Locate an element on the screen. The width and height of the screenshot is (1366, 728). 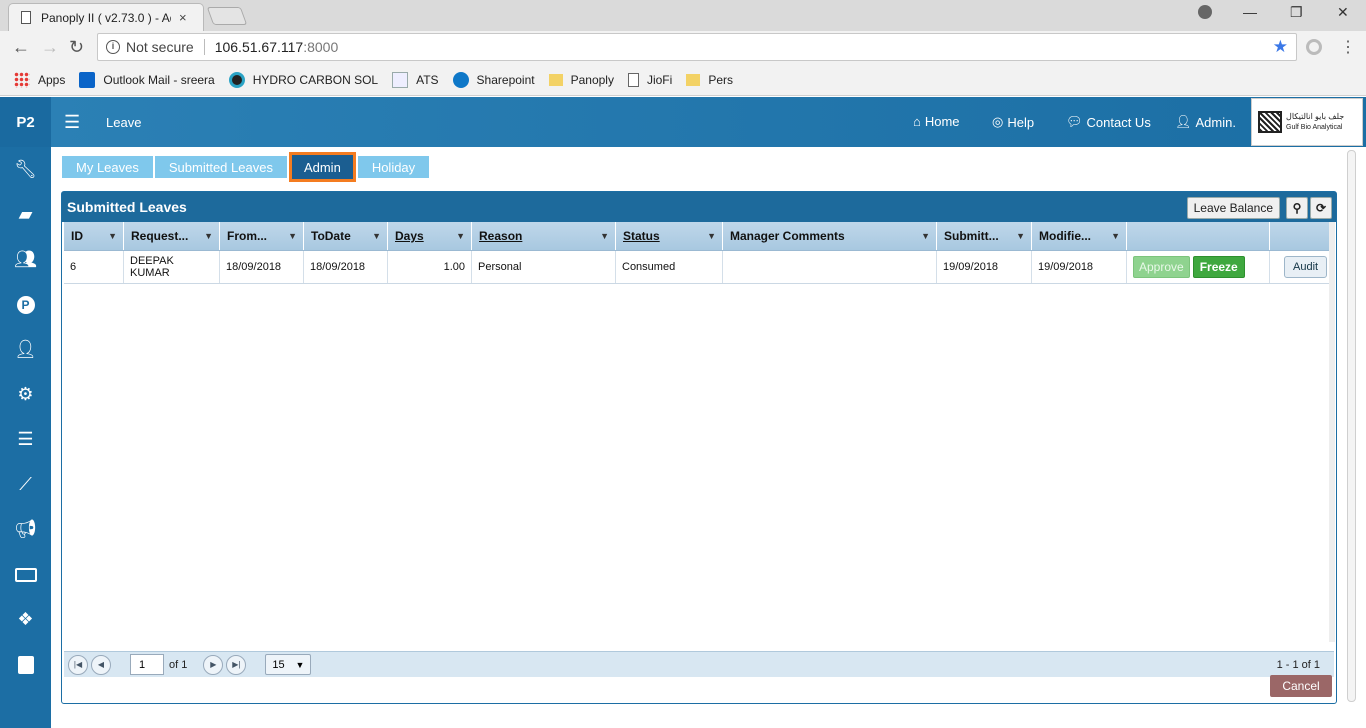
maximize-button: ❐ is located at coordinates (1296, 12).